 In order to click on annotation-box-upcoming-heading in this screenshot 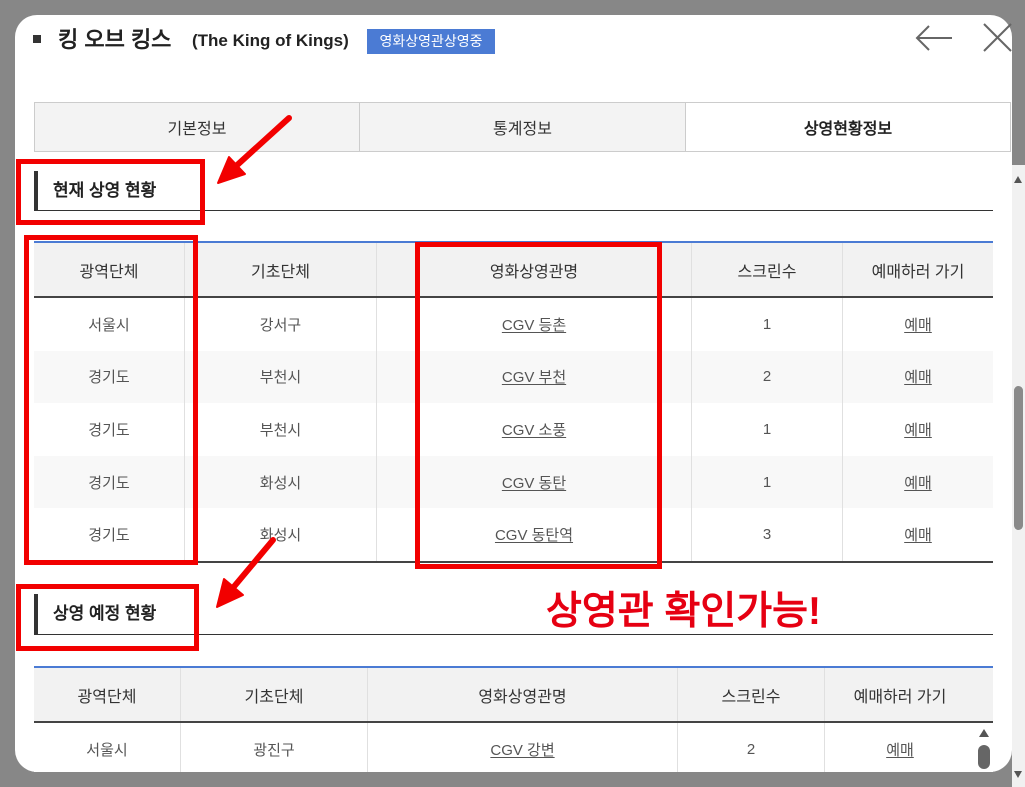, I will do `click(107, 617)`.